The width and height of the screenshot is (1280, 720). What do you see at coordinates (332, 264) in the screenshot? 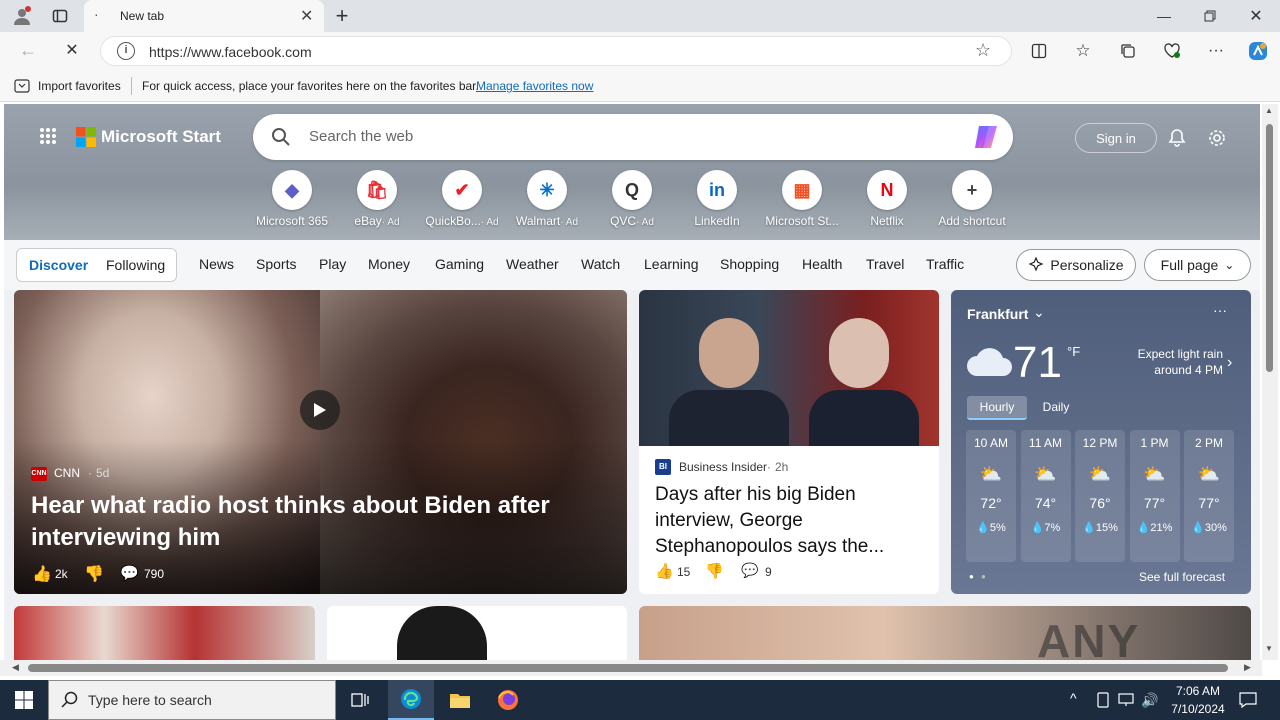
I see `category-tab: Play` at bounding box center [332, 264].